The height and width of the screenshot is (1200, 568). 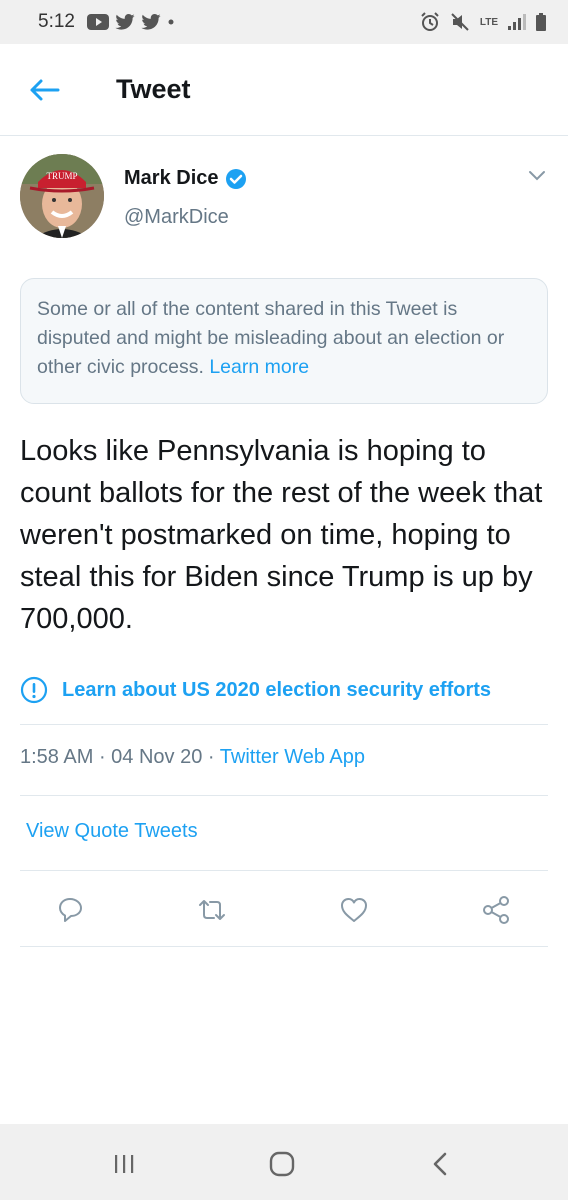 I want to click on back-chevron-icon, so click(x=440, y=1164).